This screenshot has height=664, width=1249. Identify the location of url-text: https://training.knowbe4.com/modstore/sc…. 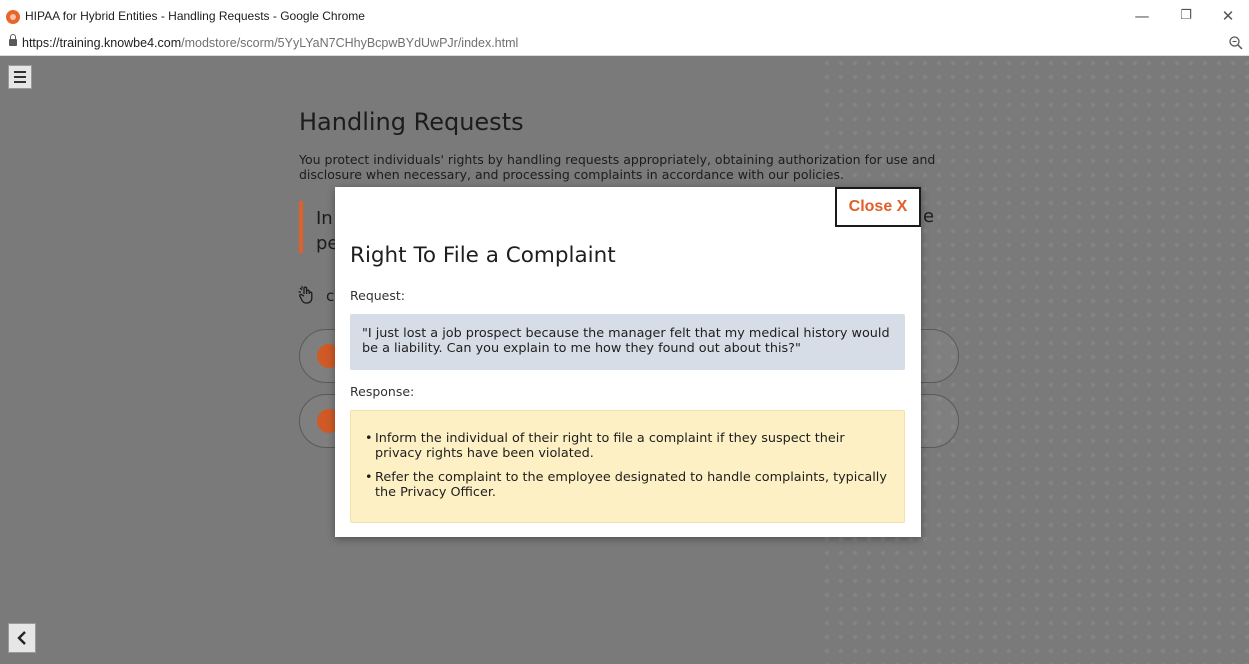
(270, 43).